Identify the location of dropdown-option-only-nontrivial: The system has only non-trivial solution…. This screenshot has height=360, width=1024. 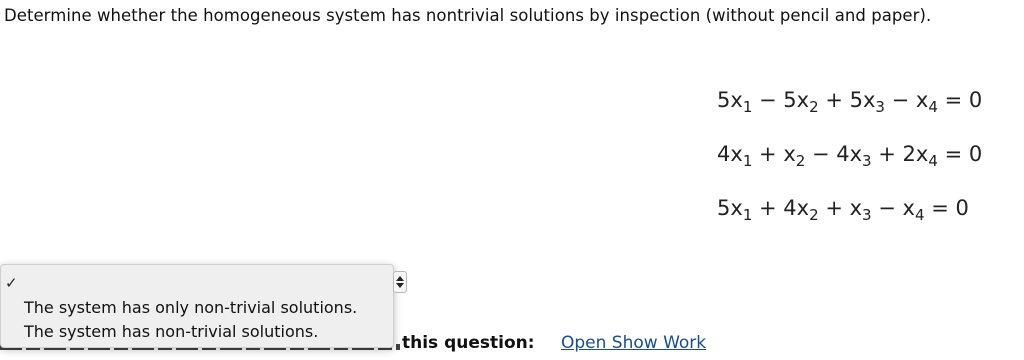
(190, 307).